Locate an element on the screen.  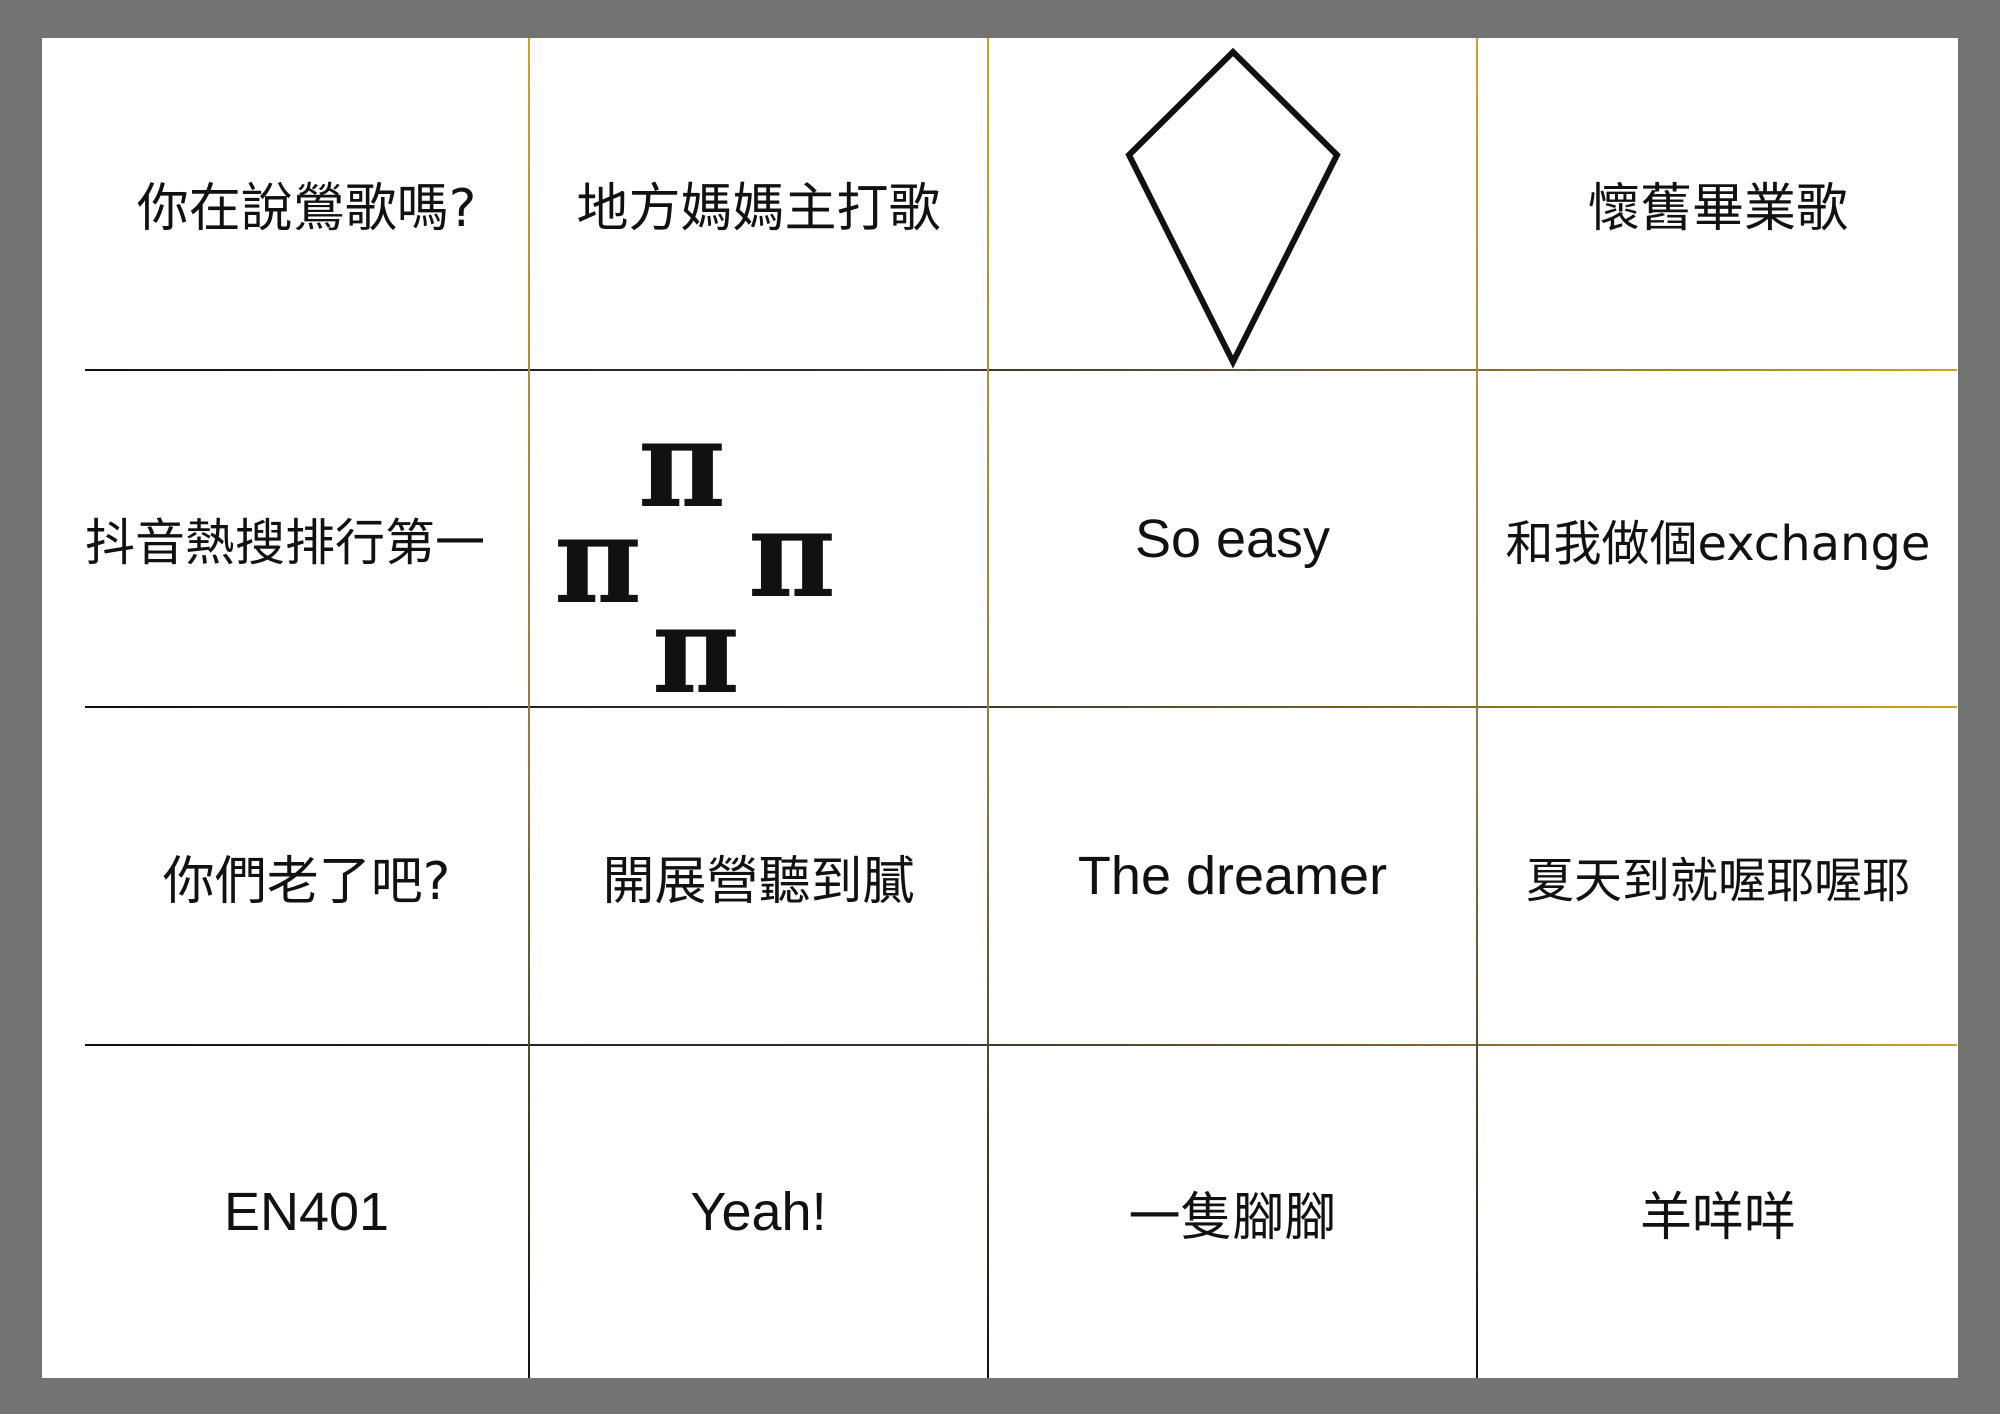
cell-r4c3: 一隻腳腳 is located at coordinates (1232, 1217).